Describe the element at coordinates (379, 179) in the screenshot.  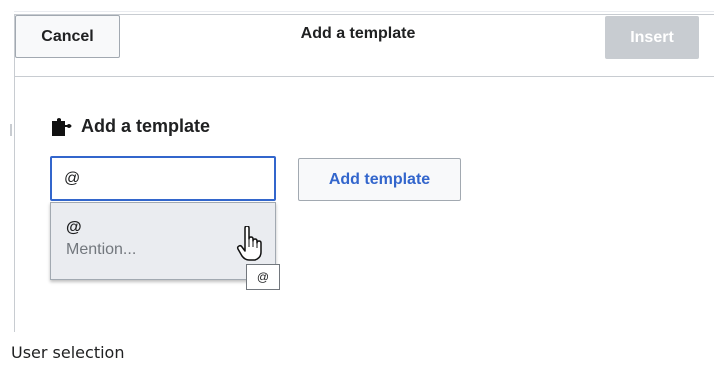
I see `add-template-button: Add template` at that location.